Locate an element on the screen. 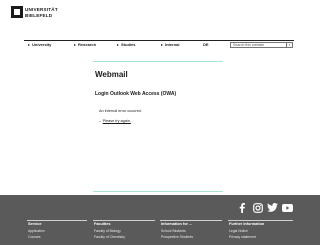  footer-link: Application is located at coordinates (36, 231).